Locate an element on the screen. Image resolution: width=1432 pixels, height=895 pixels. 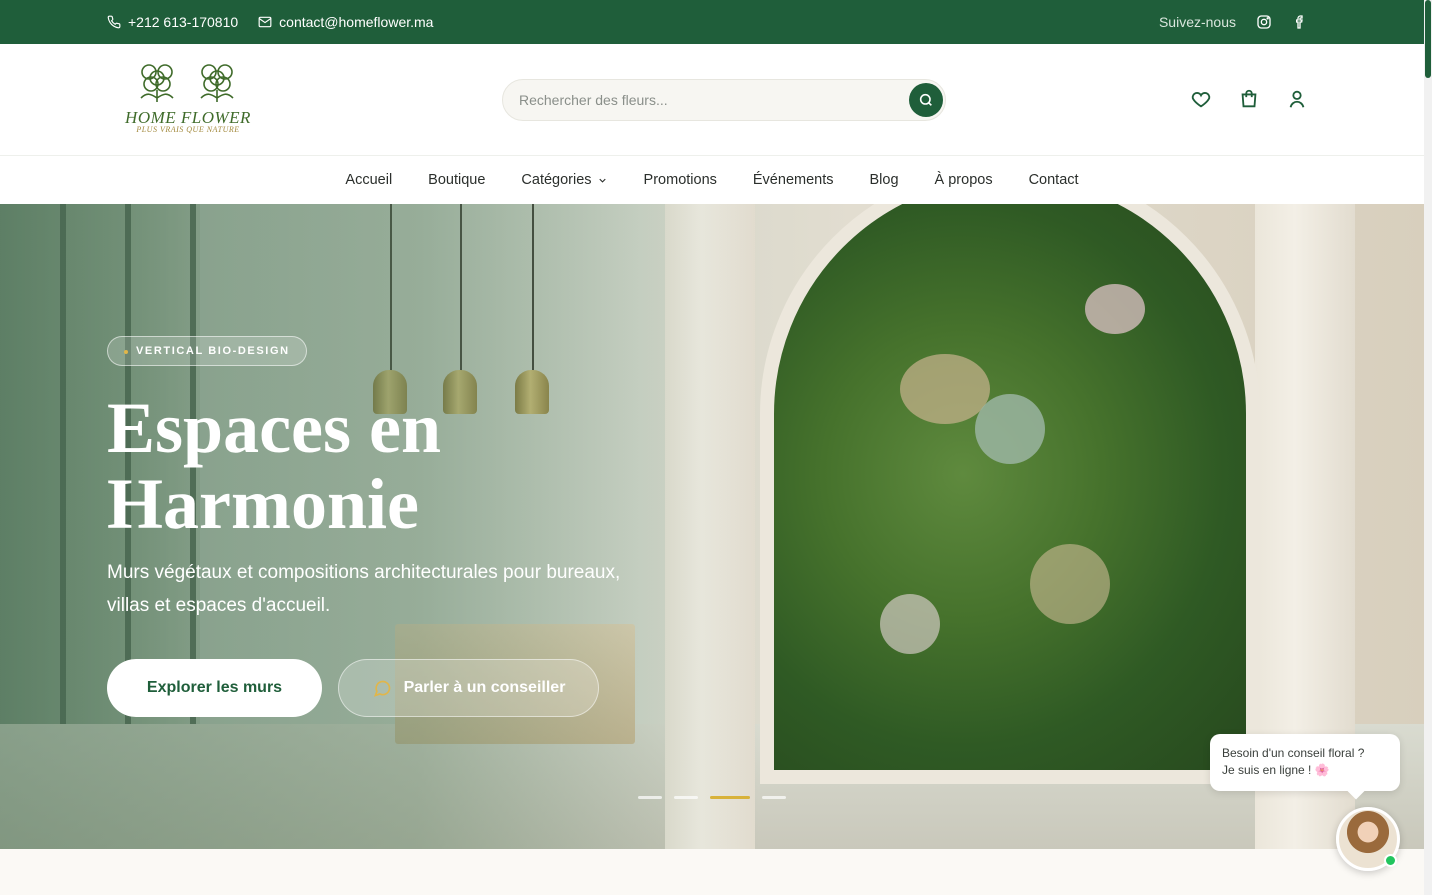
mail-icon is located at coordinates (265, 22).